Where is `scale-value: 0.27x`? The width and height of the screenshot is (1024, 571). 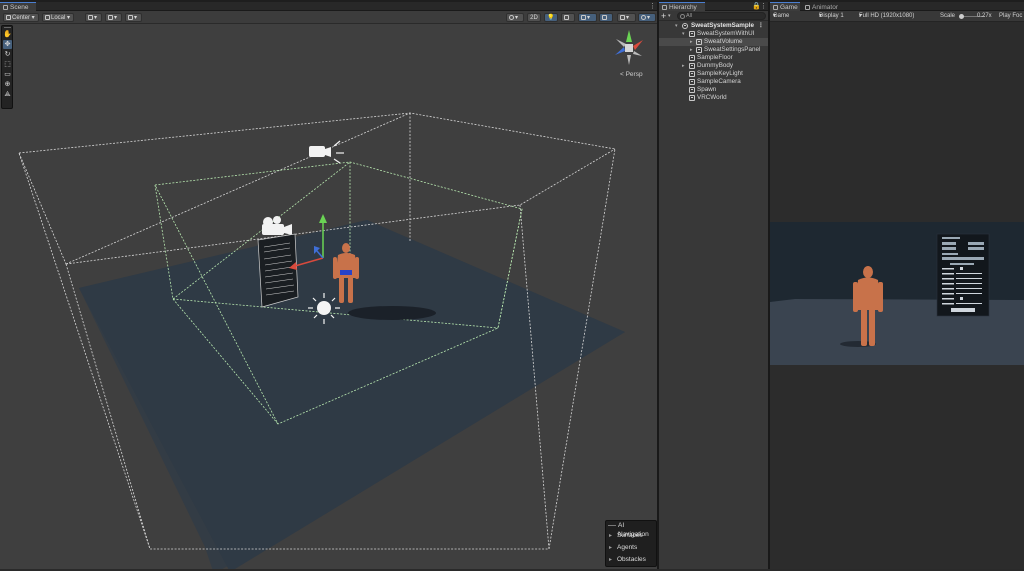
scale-value: 0.27x is located at coordinates (984, 16).